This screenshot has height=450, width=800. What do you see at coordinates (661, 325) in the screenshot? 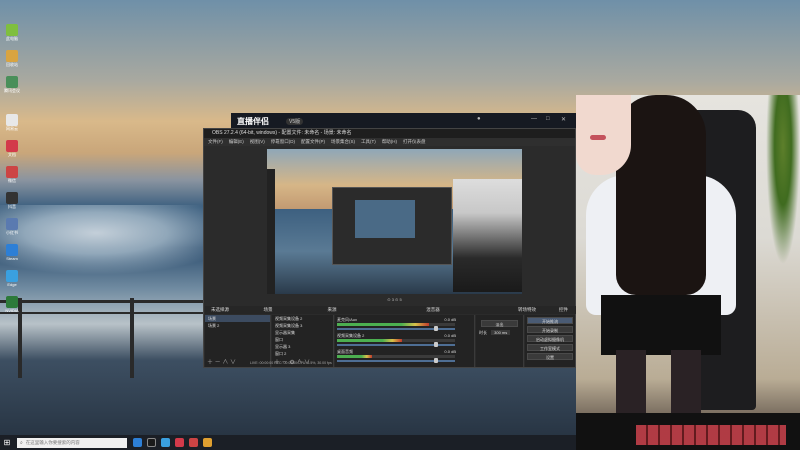
I see `person-skirt` at bounding box center [661, 325].